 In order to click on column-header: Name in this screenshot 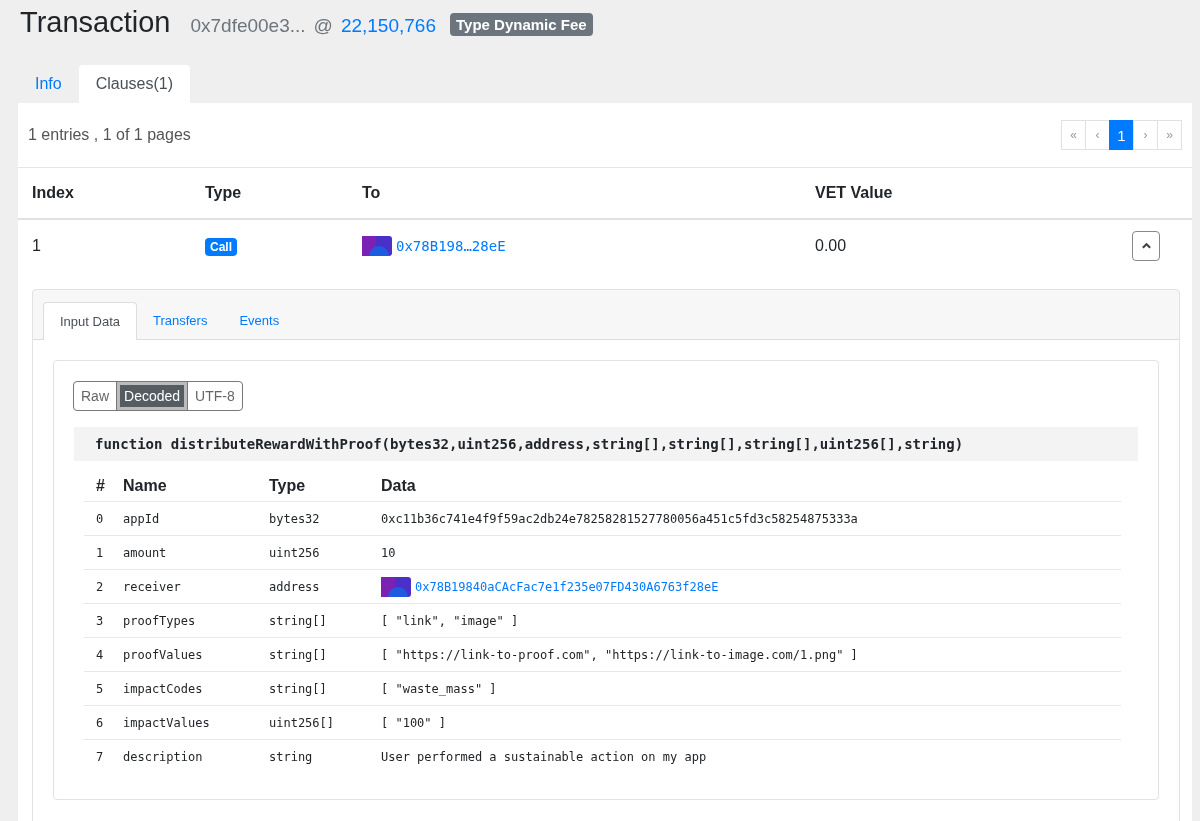, I will do `click(145, 486)`.